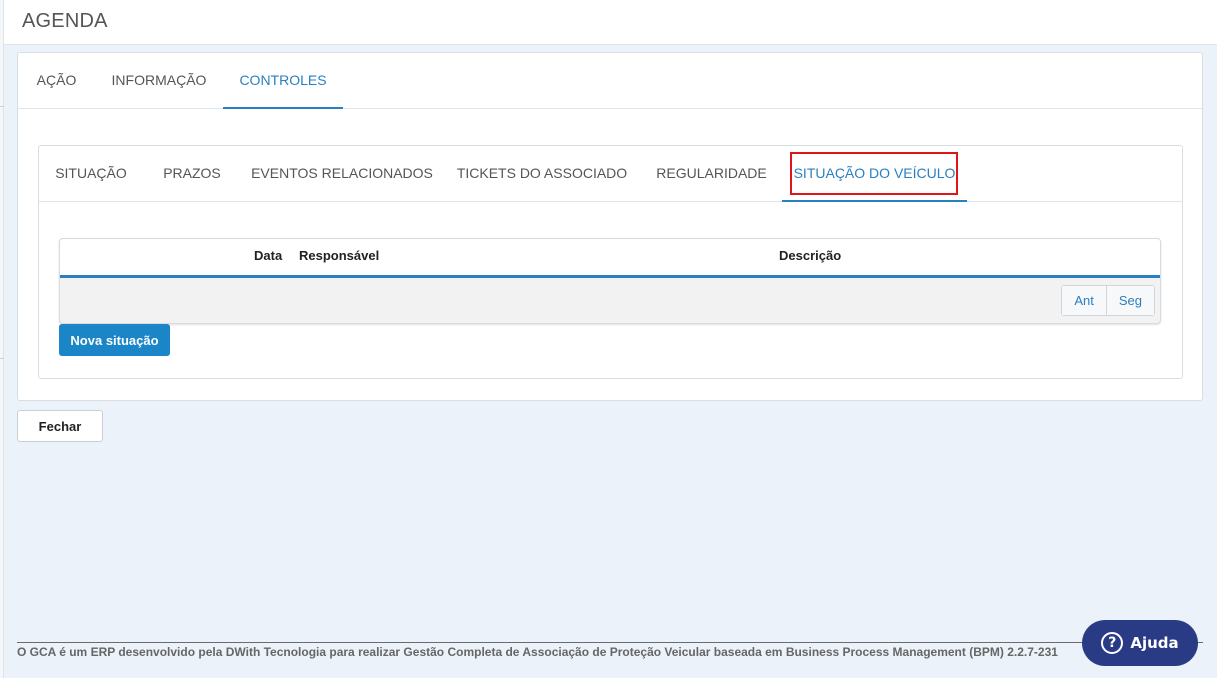 The image size is (1217, 678). I want to click on new-situation-button: Nova situação, so click(114, 340).